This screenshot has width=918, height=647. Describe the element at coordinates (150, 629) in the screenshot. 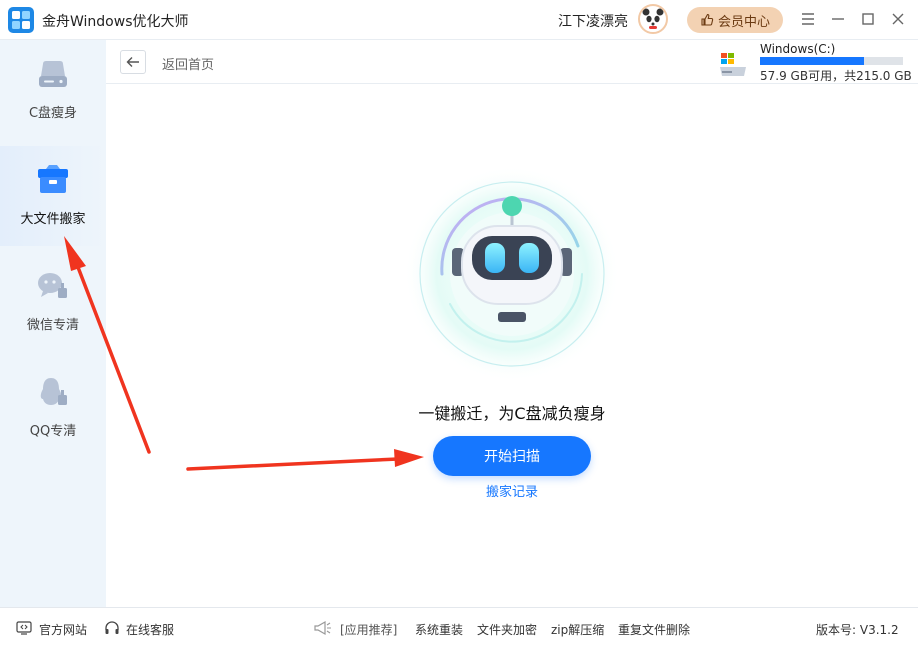

I see `online-service-link: 在线客服` at that location.